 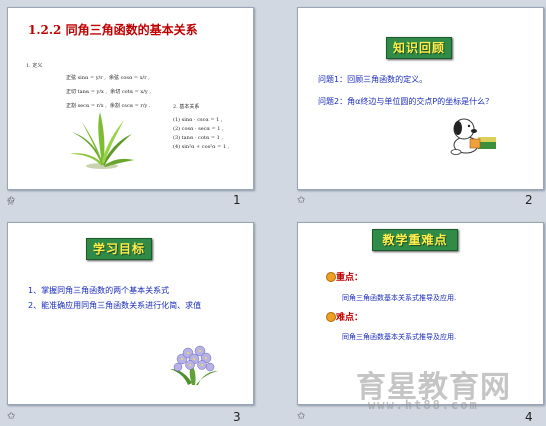 What do you see at coordinates (108, 78) in the screenshot?
I see `definition-row: 正弦 sinα = y/r , 余弦 cosα = x/r ,` at bounding box center [108, 78].